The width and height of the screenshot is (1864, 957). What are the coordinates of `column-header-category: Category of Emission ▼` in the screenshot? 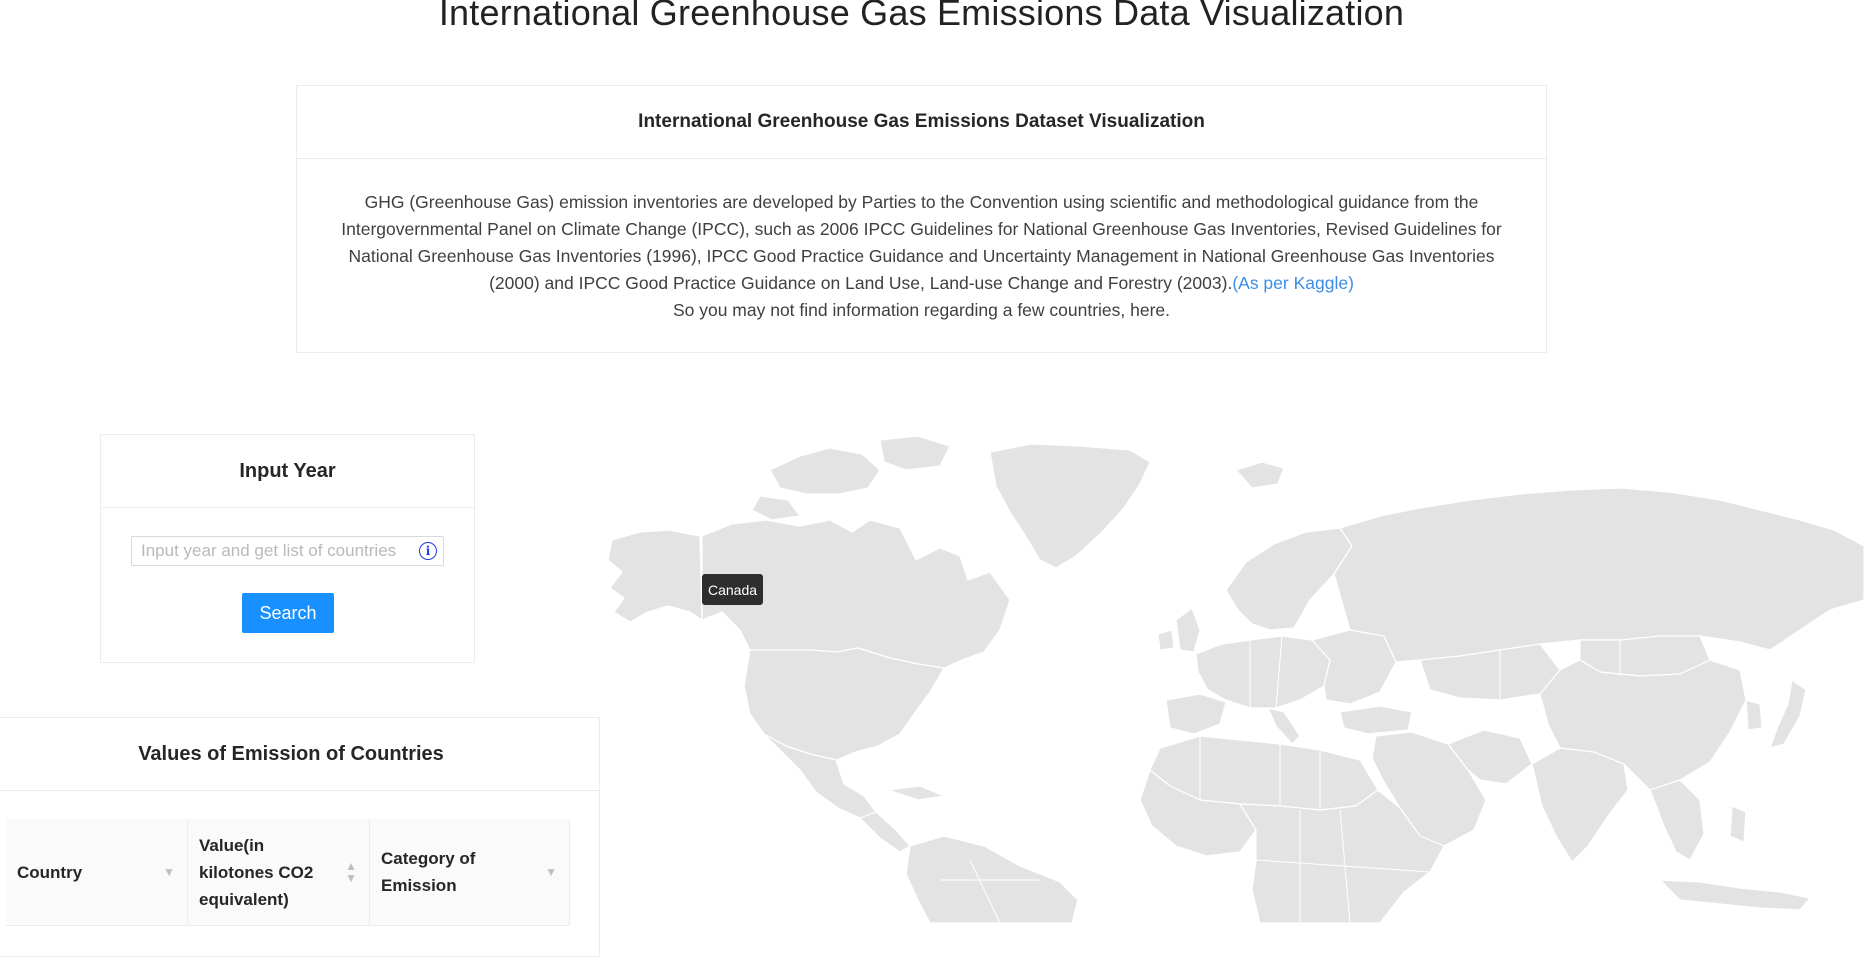 It's located at (469, 872).